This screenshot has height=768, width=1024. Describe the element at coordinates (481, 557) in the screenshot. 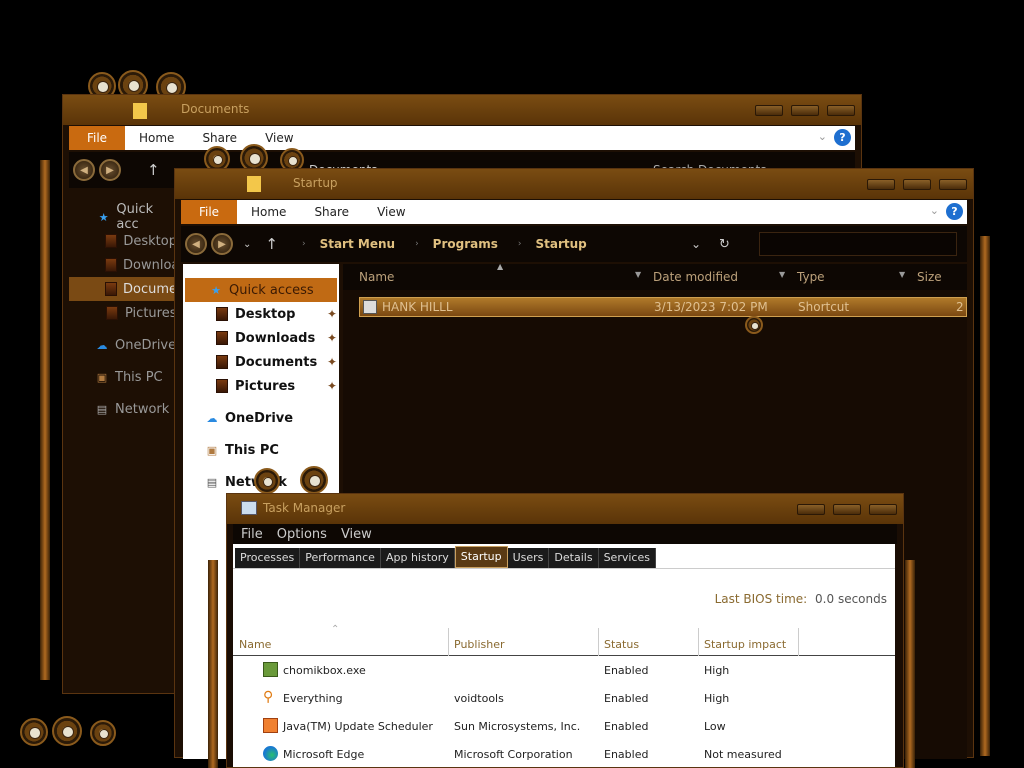

I see `tab-startup: Startup` at that location.